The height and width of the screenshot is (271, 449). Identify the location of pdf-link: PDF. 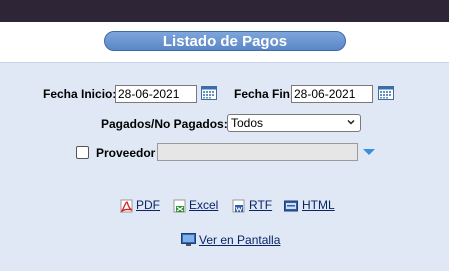
(148, 205).